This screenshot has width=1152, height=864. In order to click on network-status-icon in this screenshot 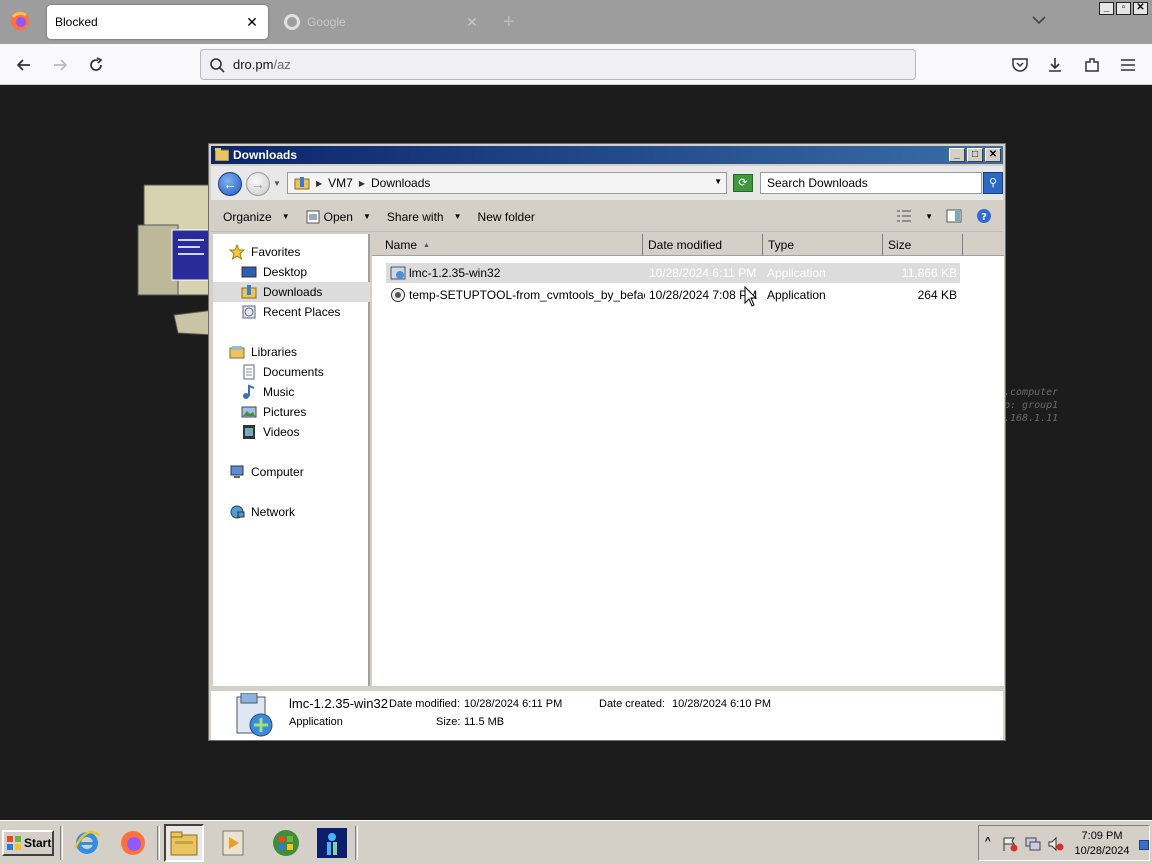, I will do `click(1033, 844)`.